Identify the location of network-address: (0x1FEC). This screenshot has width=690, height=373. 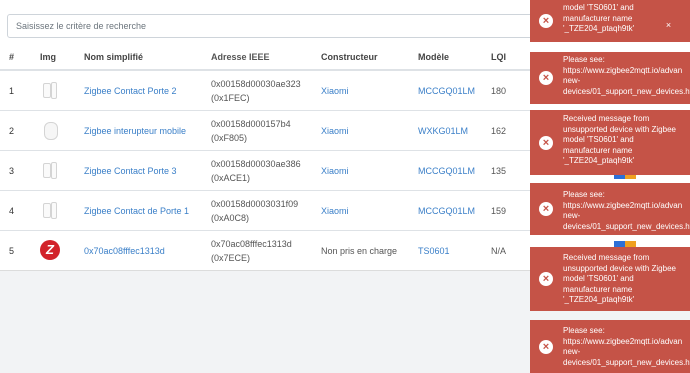
(230, 97).